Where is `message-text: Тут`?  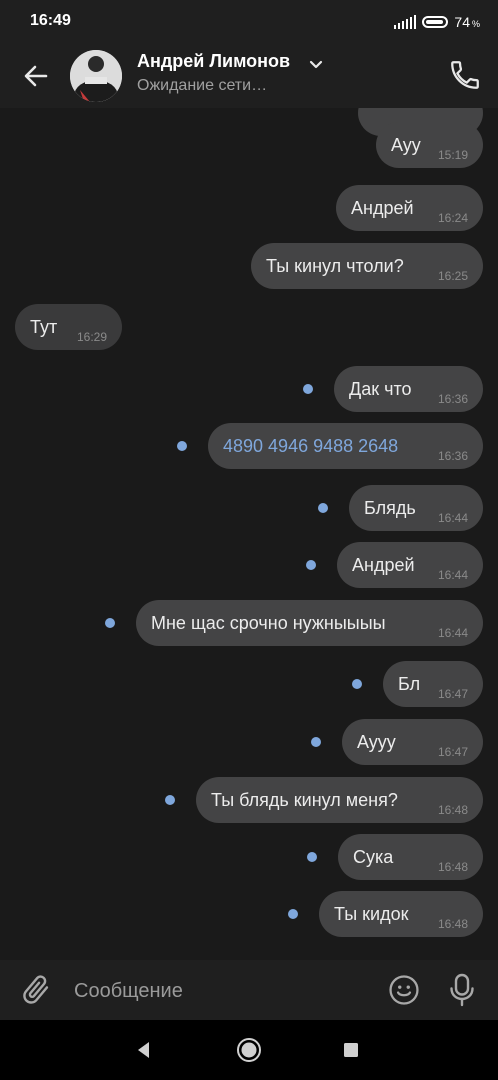
message-text: Тут is located at coordinates (44, 327).